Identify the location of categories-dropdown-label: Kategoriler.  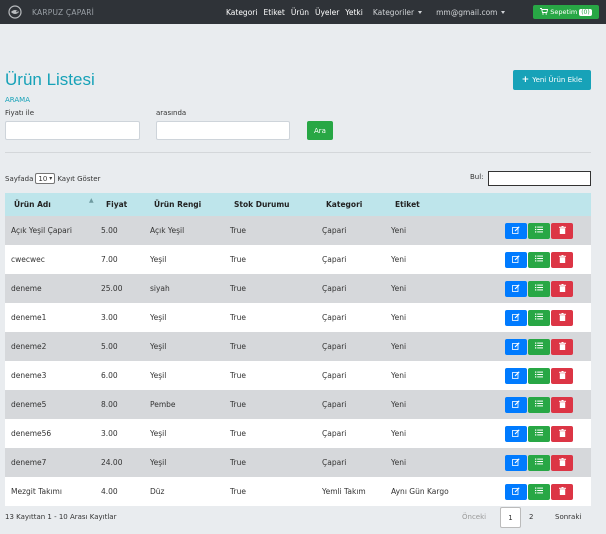
(393, 12).